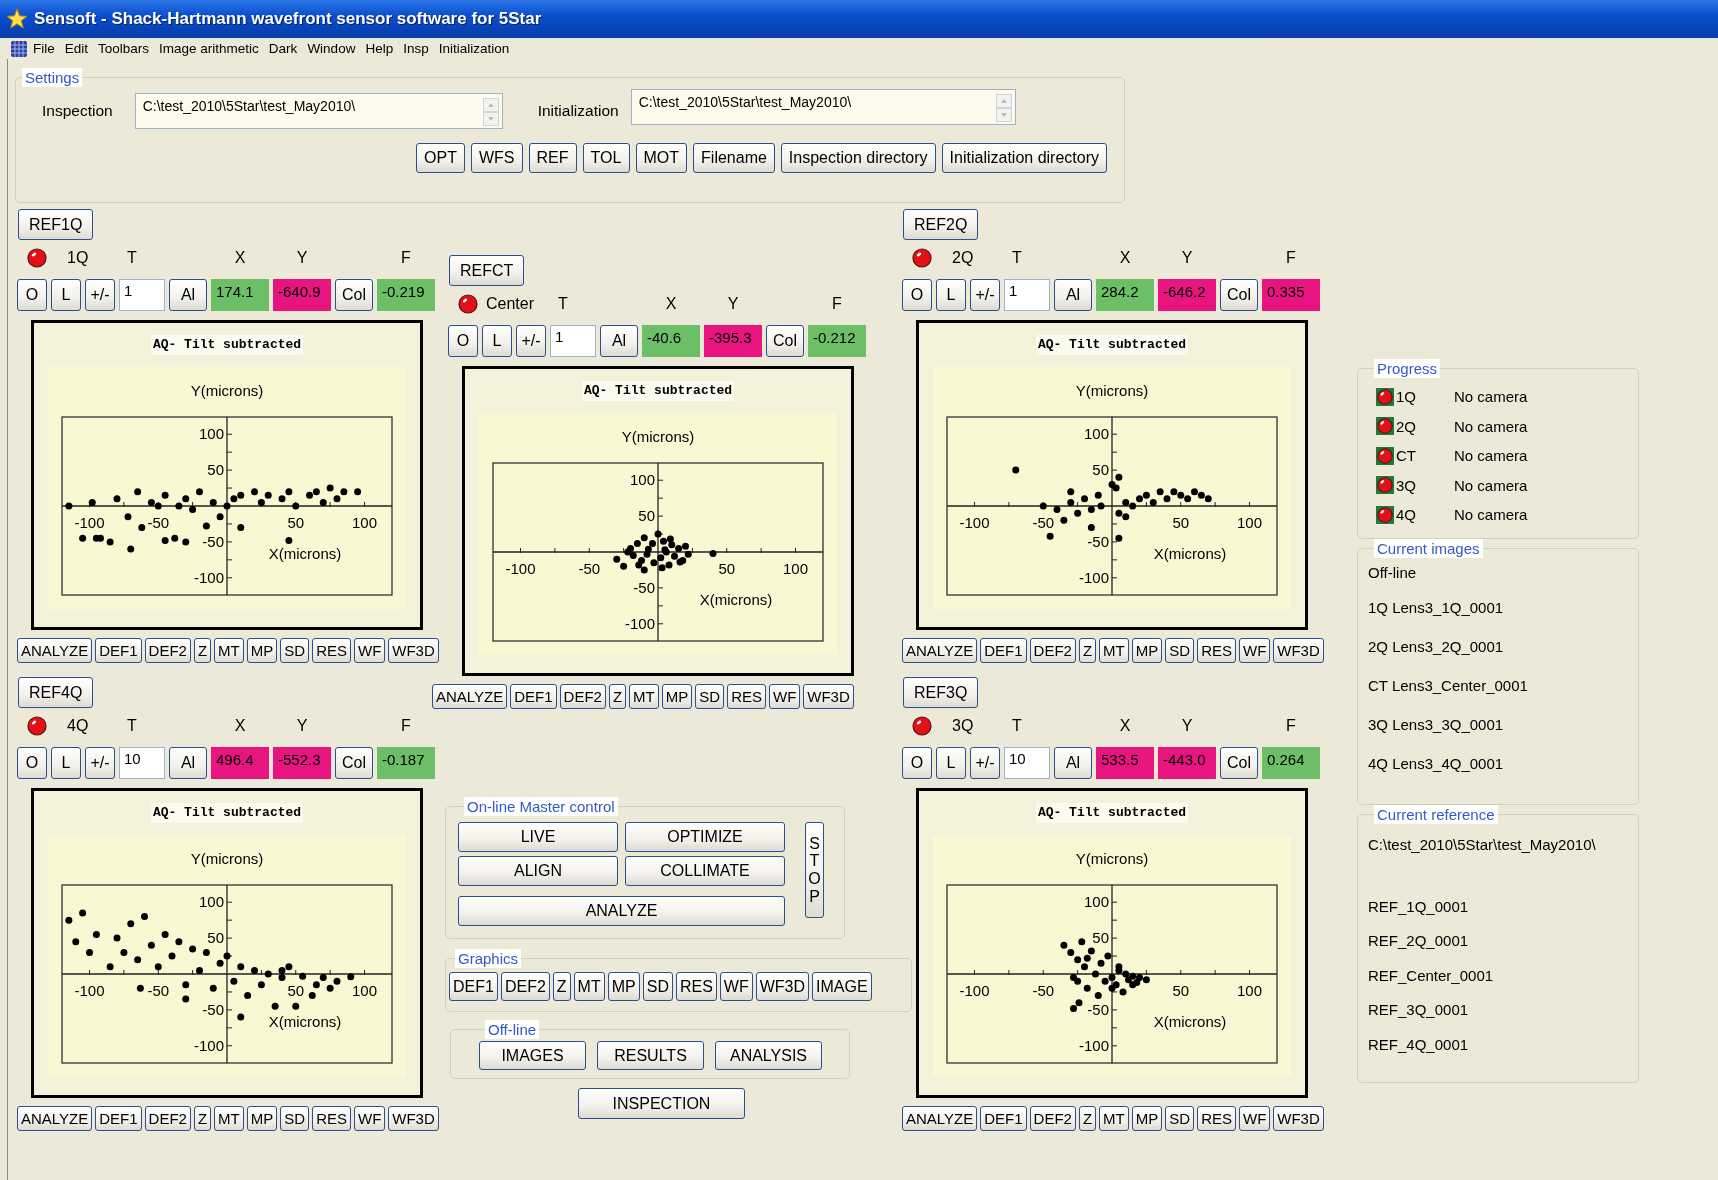 This screenshot has height=1180, width=1718. I want to click on settings-button: TOL, so click(606, 158).